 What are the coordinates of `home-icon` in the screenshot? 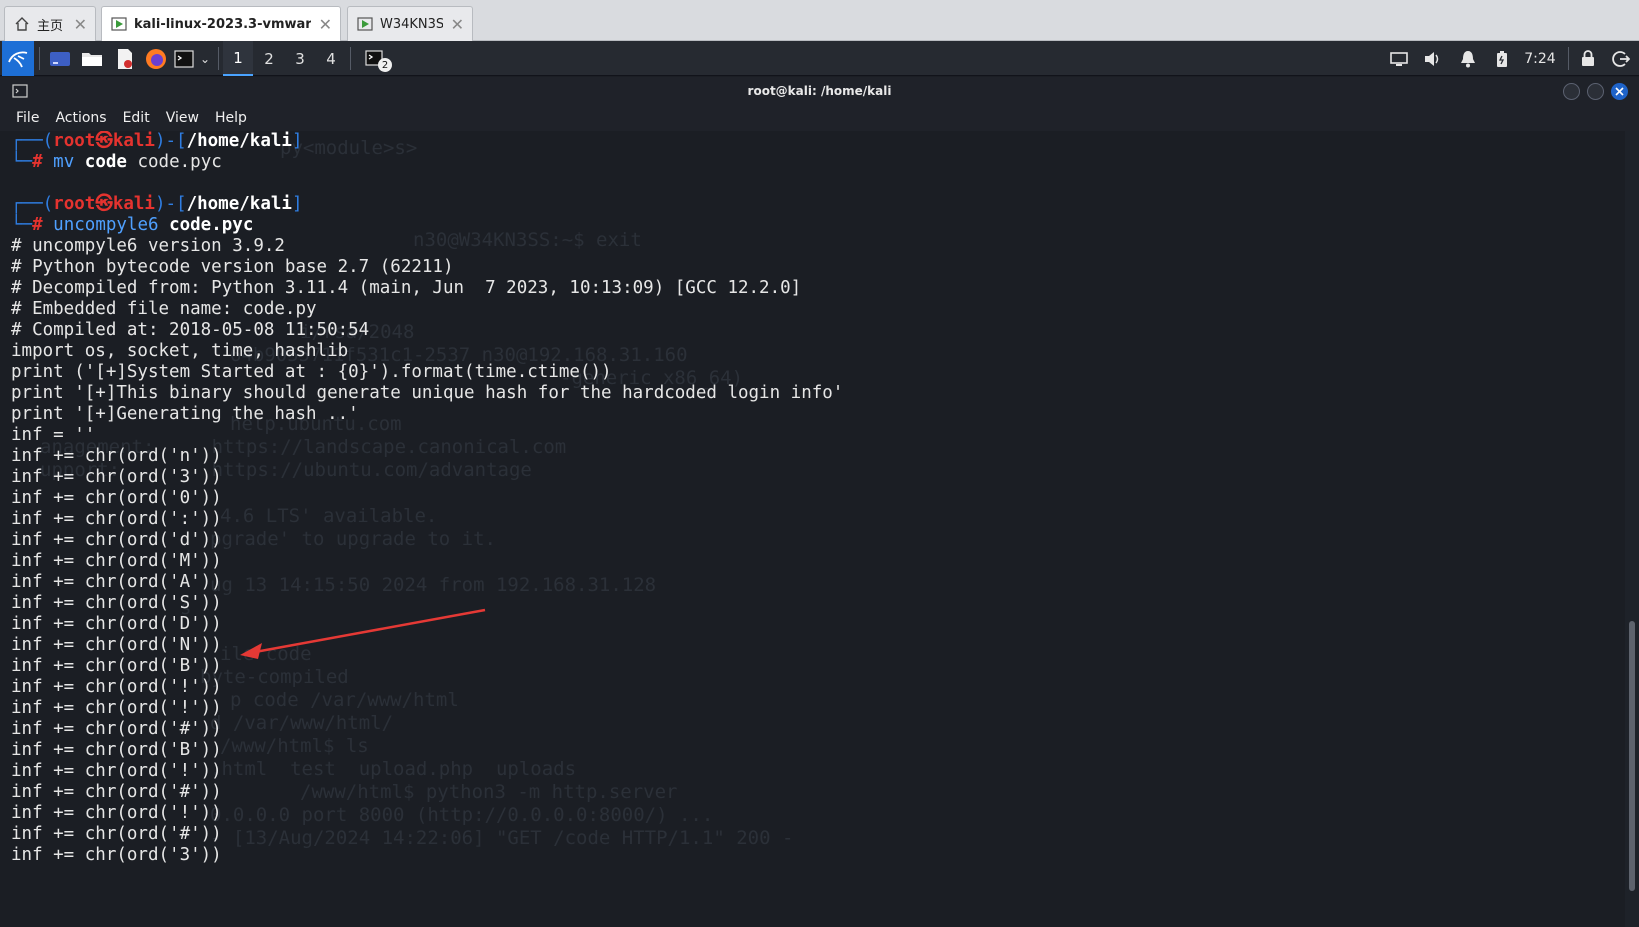 It's located at (22, 24).